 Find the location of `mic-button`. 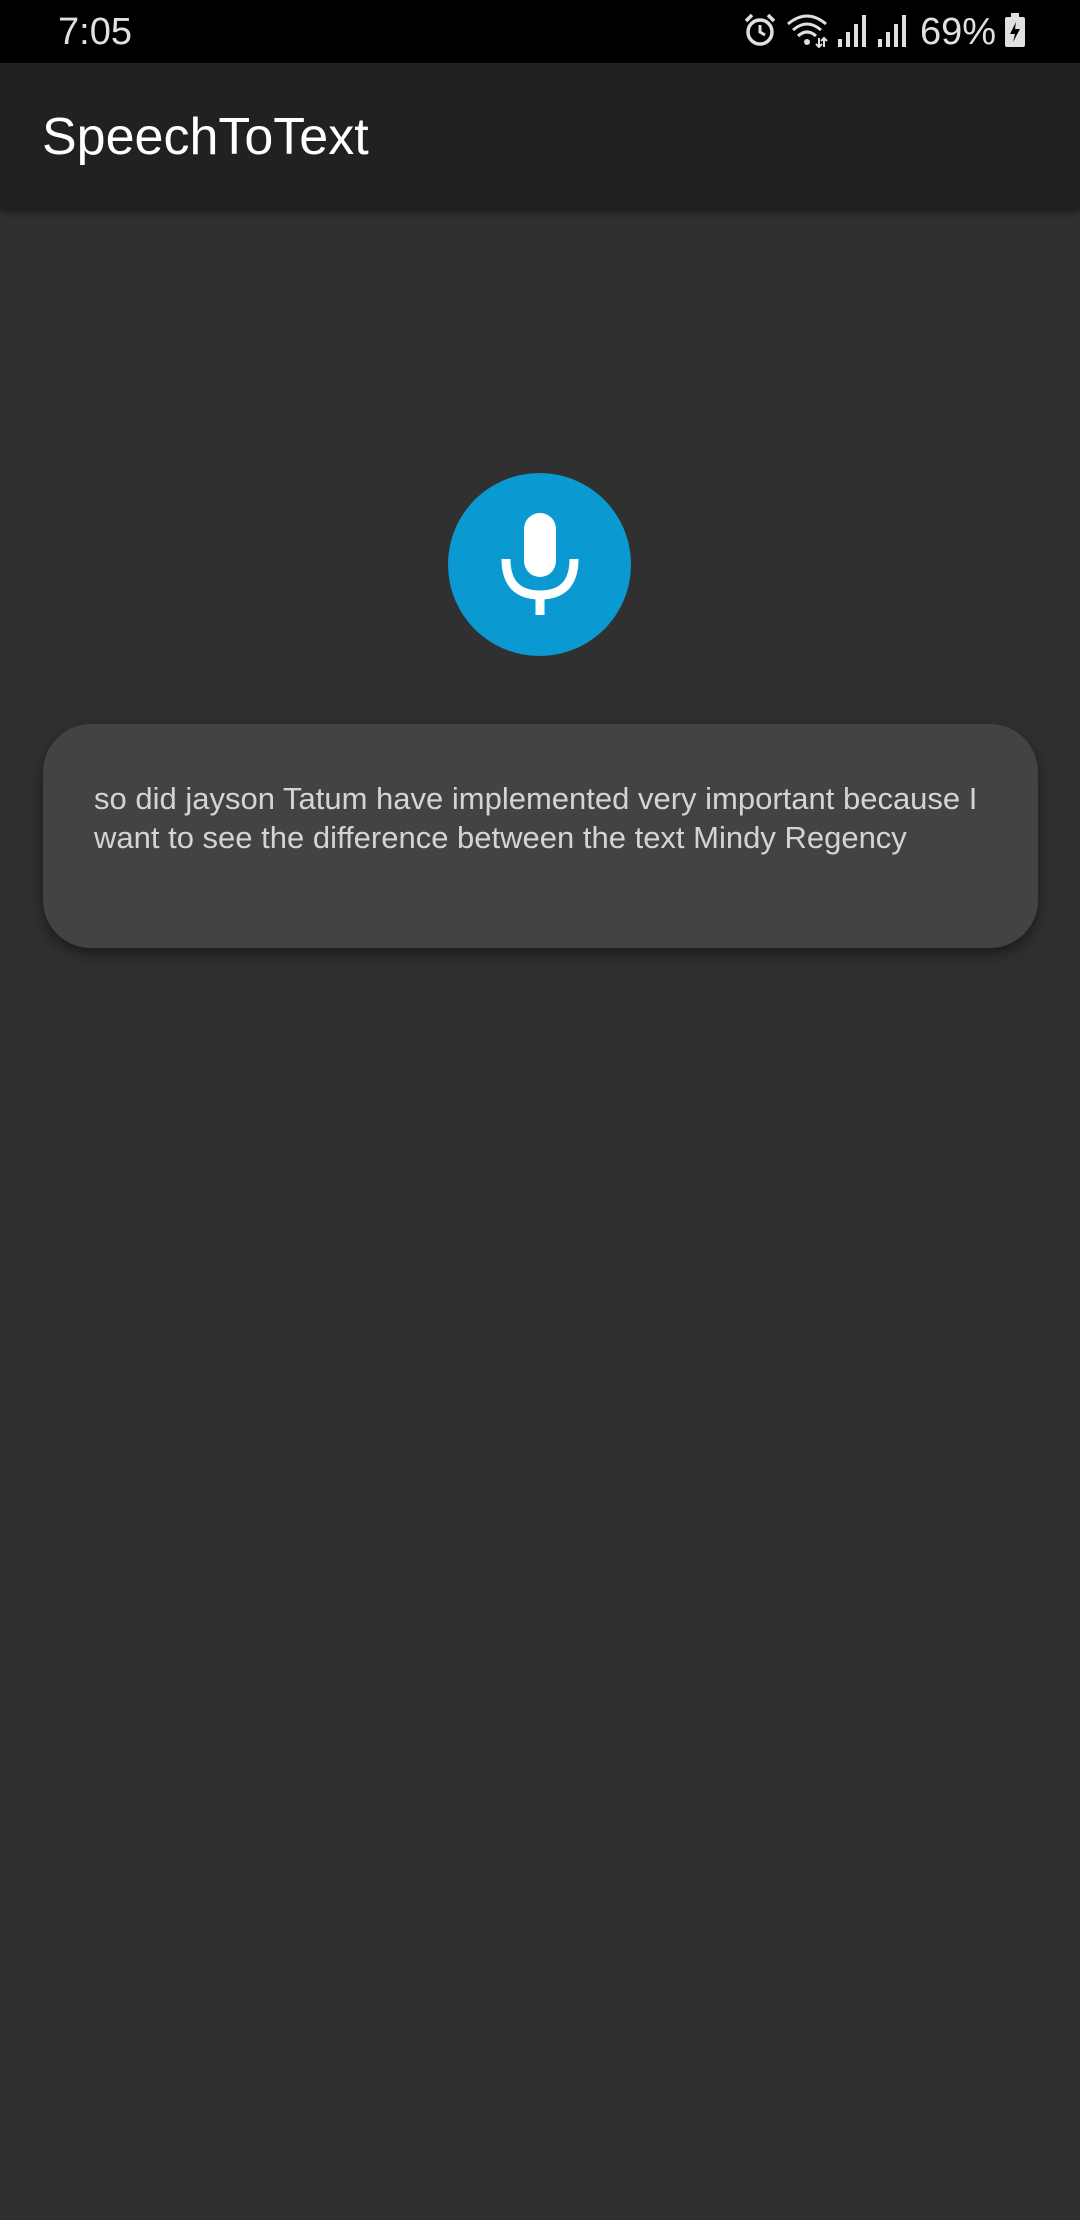

mic-button is located at coordinates (539, 564).